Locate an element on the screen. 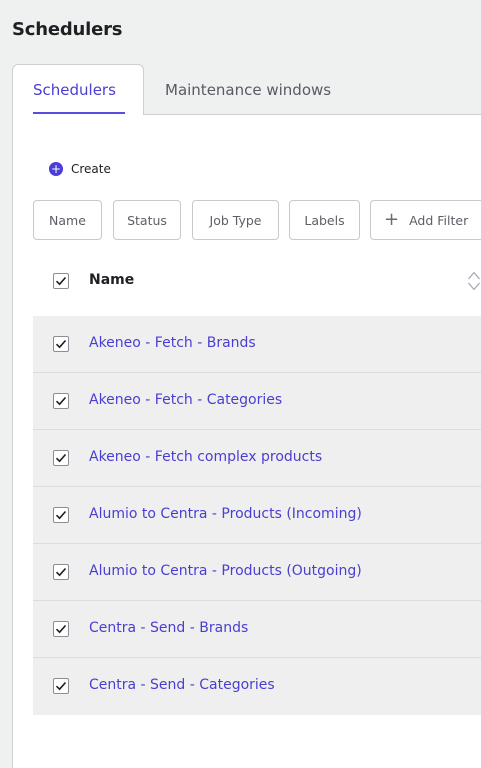 Image resolution: width=481 pixels, height=768 pixels. create-label: Create is located at coordinates (91, 169).